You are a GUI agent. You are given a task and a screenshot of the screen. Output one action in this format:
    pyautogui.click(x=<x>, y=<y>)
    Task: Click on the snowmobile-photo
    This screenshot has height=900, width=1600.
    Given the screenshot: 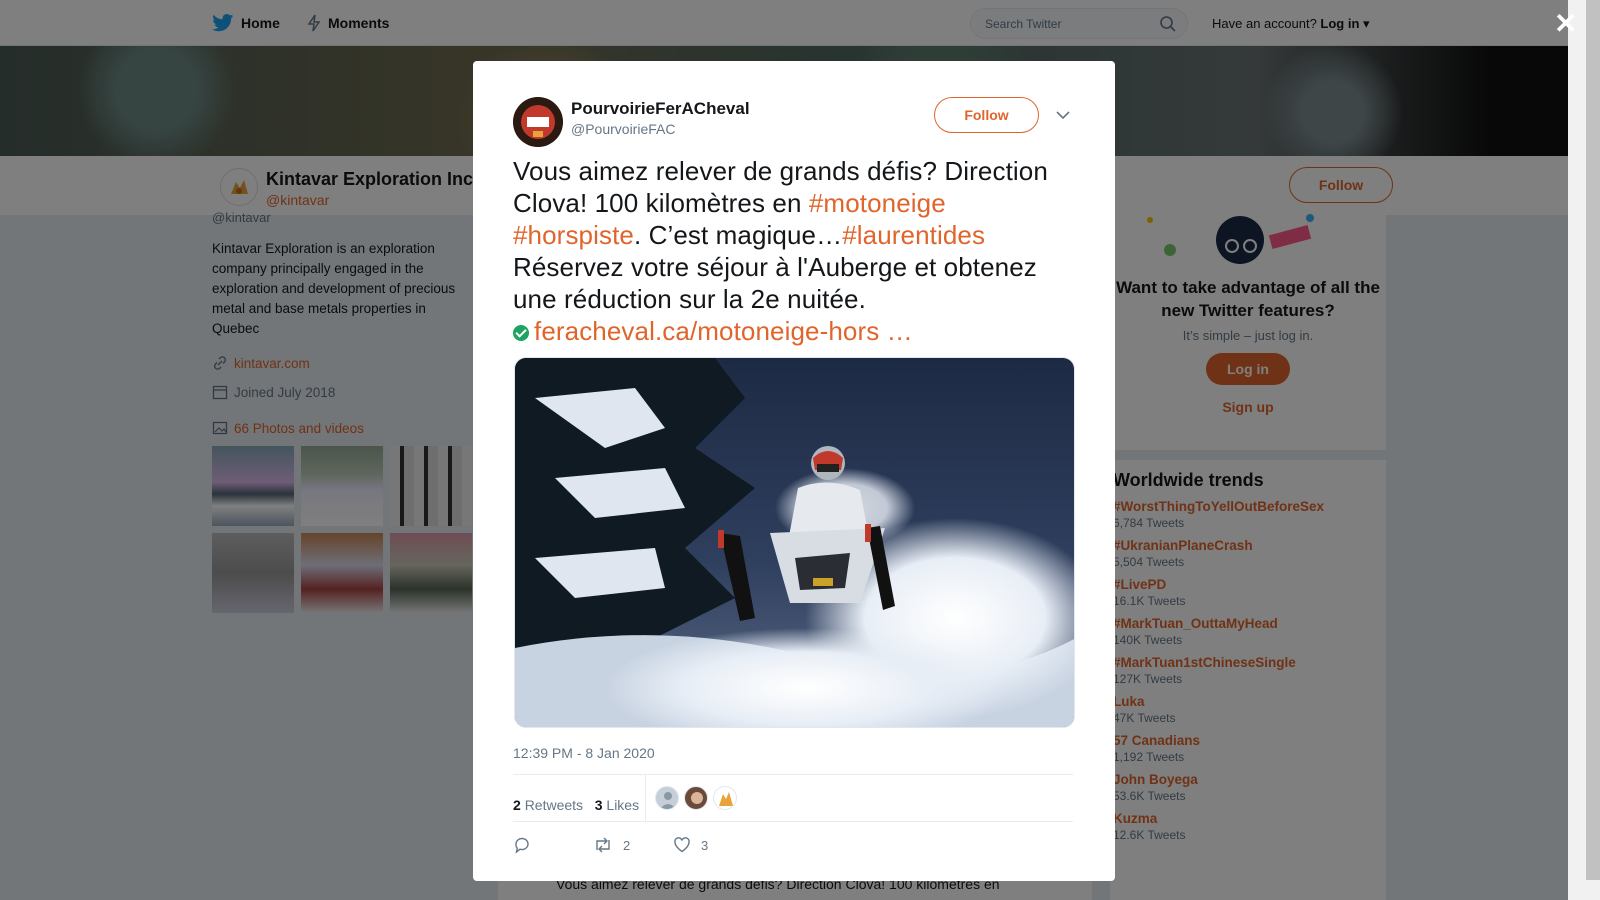 What is the action you would take?
    pyautogui.click(x=794, y=542)
    